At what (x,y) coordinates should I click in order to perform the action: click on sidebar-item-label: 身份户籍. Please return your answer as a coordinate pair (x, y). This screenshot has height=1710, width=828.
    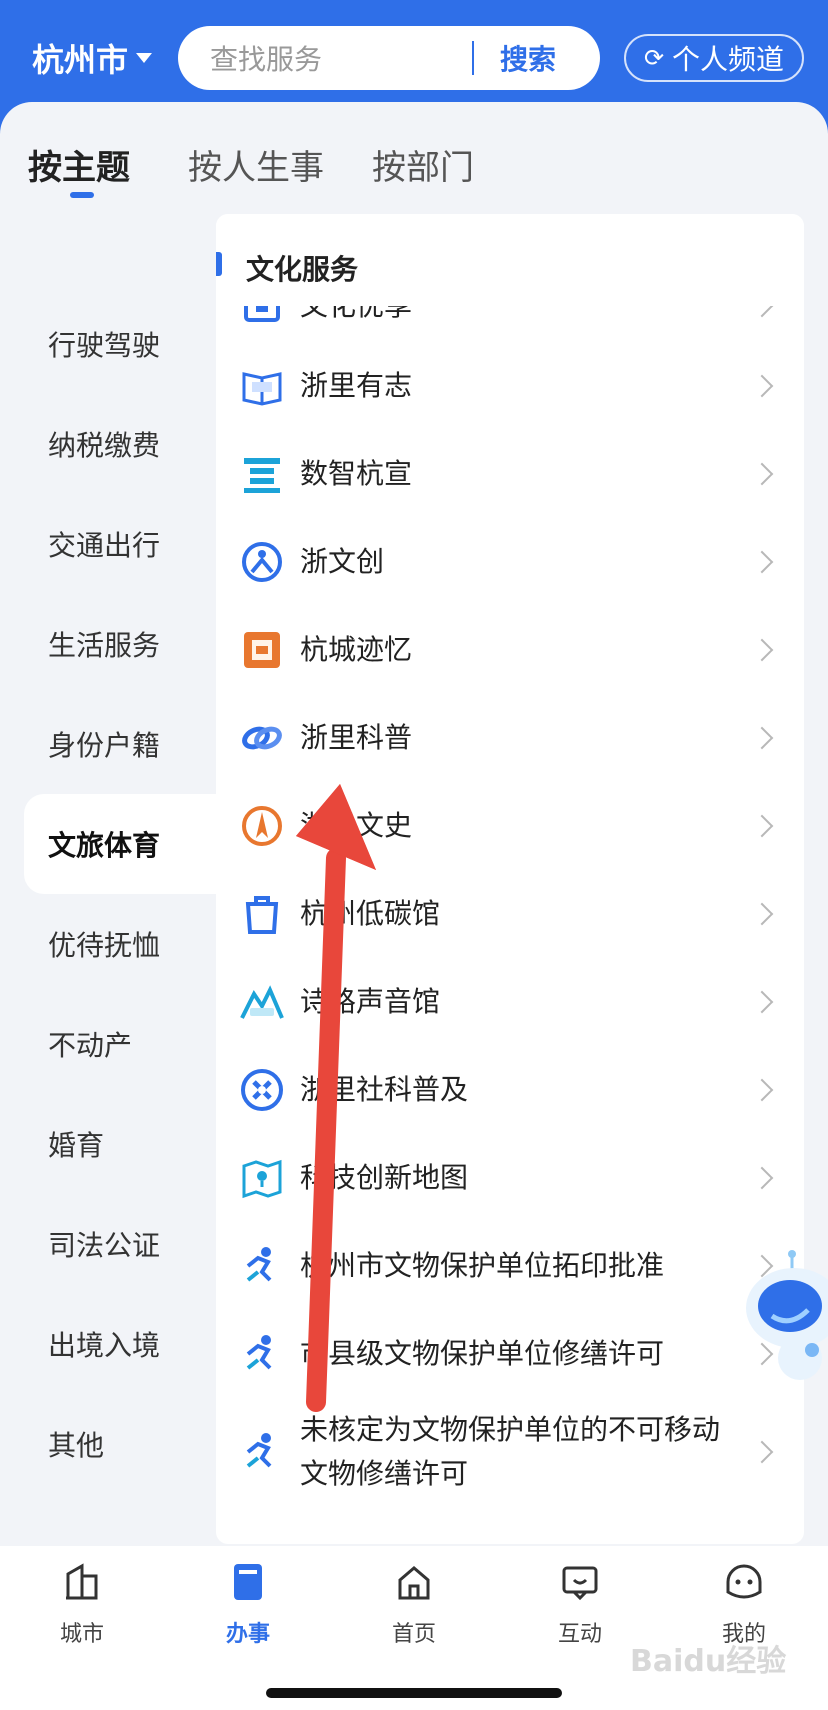
    Looking at the image, I should click on (104, 745).